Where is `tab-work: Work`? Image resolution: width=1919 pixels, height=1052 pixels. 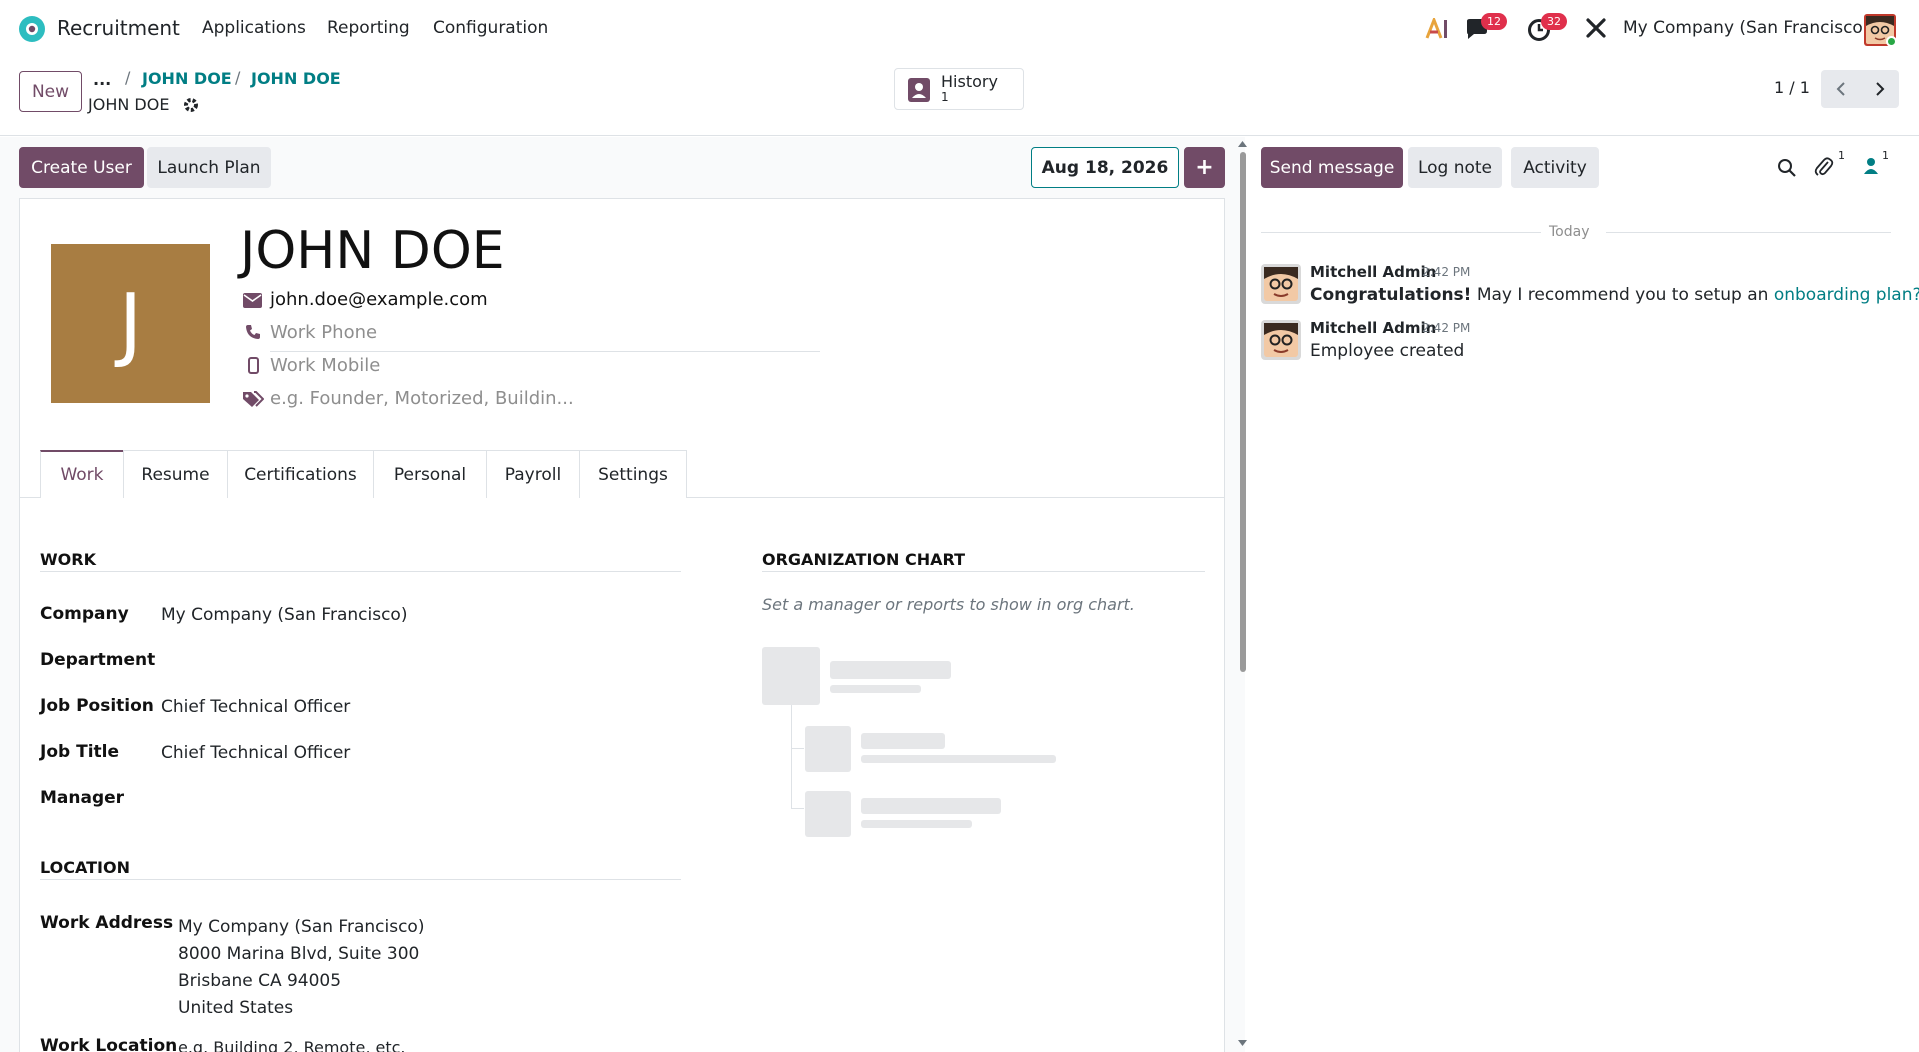 tab-work: Work is located at coordinates (82, 474).